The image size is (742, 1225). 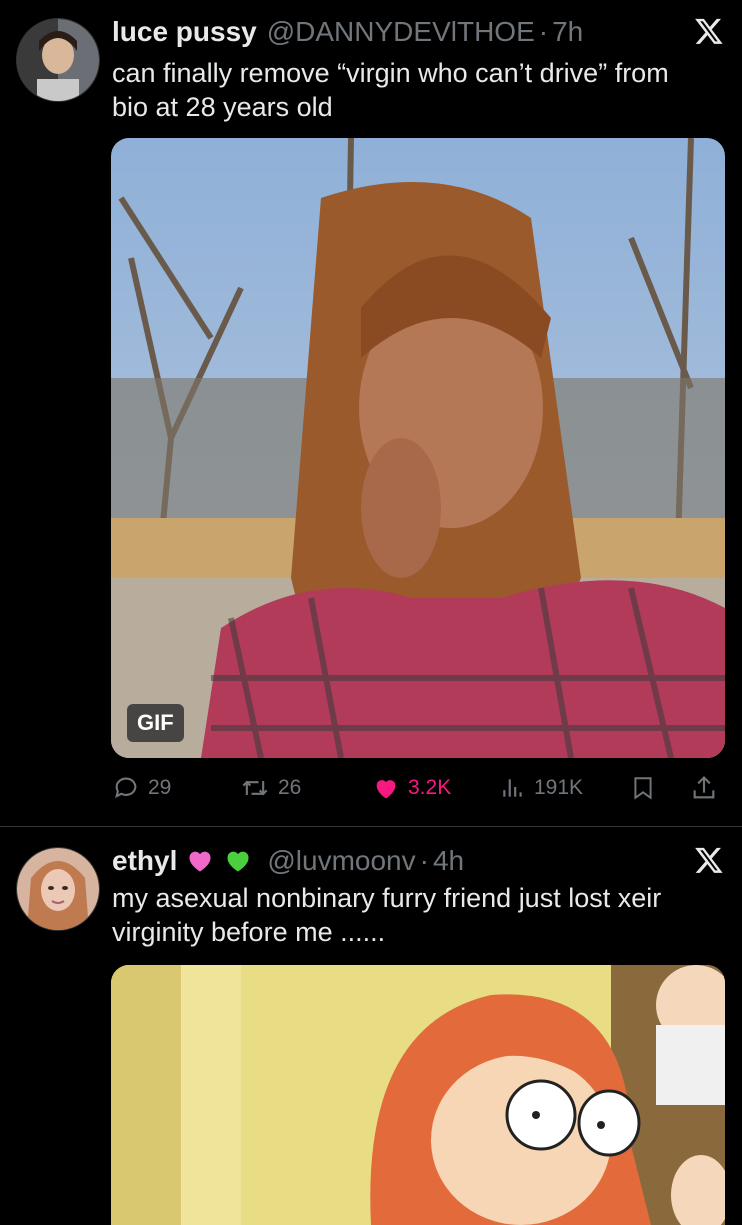 I want to click on tweet-header: ethyl @luvmoonv · 4h, so click(x=288, y=861).